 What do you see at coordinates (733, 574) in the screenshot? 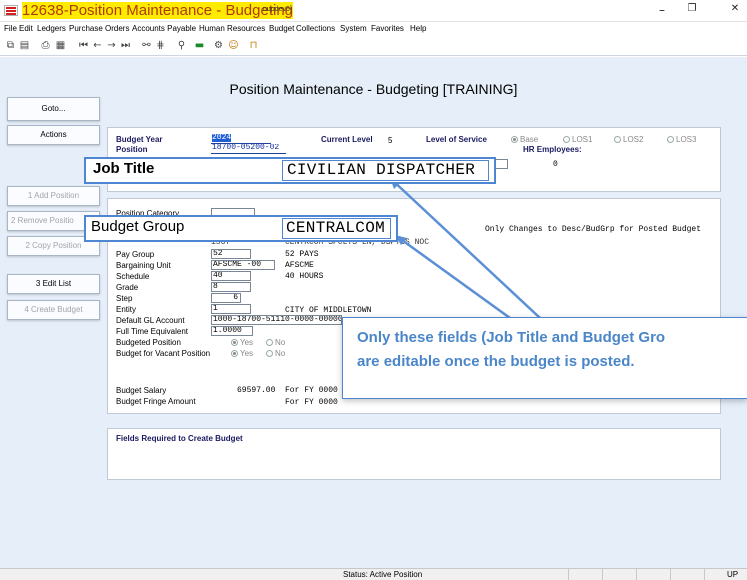
I see `status-mode: UP` at bounding box center [733, 574].